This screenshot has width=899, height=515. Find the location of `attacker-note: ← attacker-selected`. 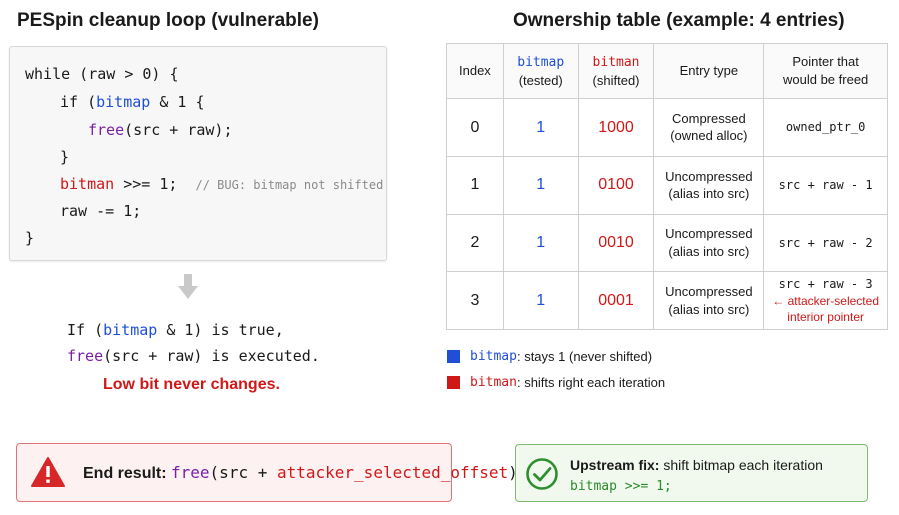

attacker-note: ← attacker-selected is located at coordinates (825, 300).